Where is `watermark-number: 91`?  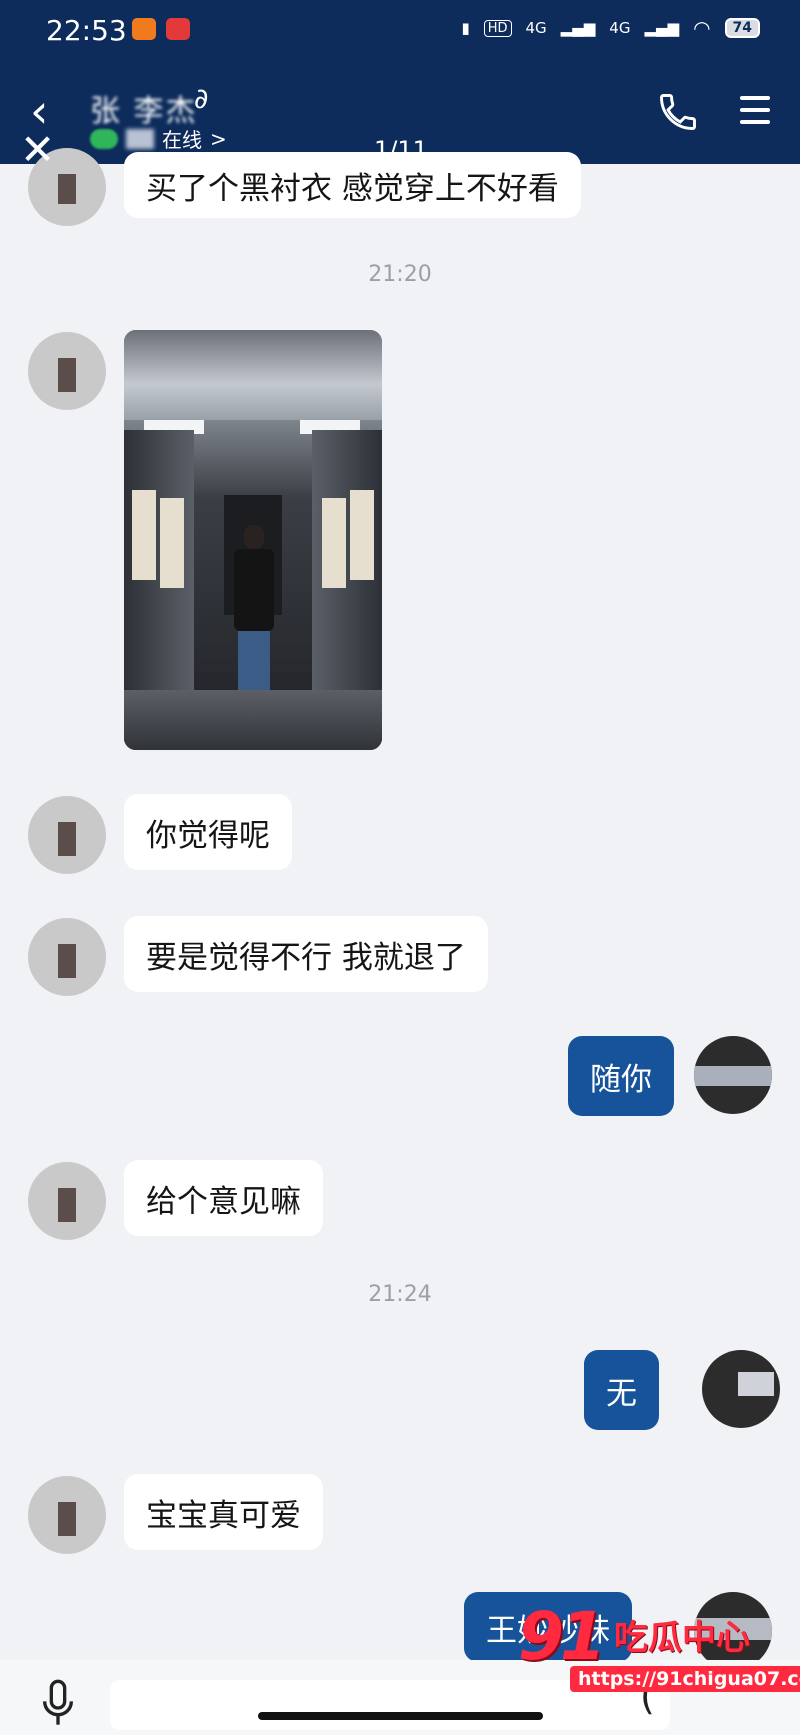 watermark-number: 91 is located at coordinates (562, 1636).